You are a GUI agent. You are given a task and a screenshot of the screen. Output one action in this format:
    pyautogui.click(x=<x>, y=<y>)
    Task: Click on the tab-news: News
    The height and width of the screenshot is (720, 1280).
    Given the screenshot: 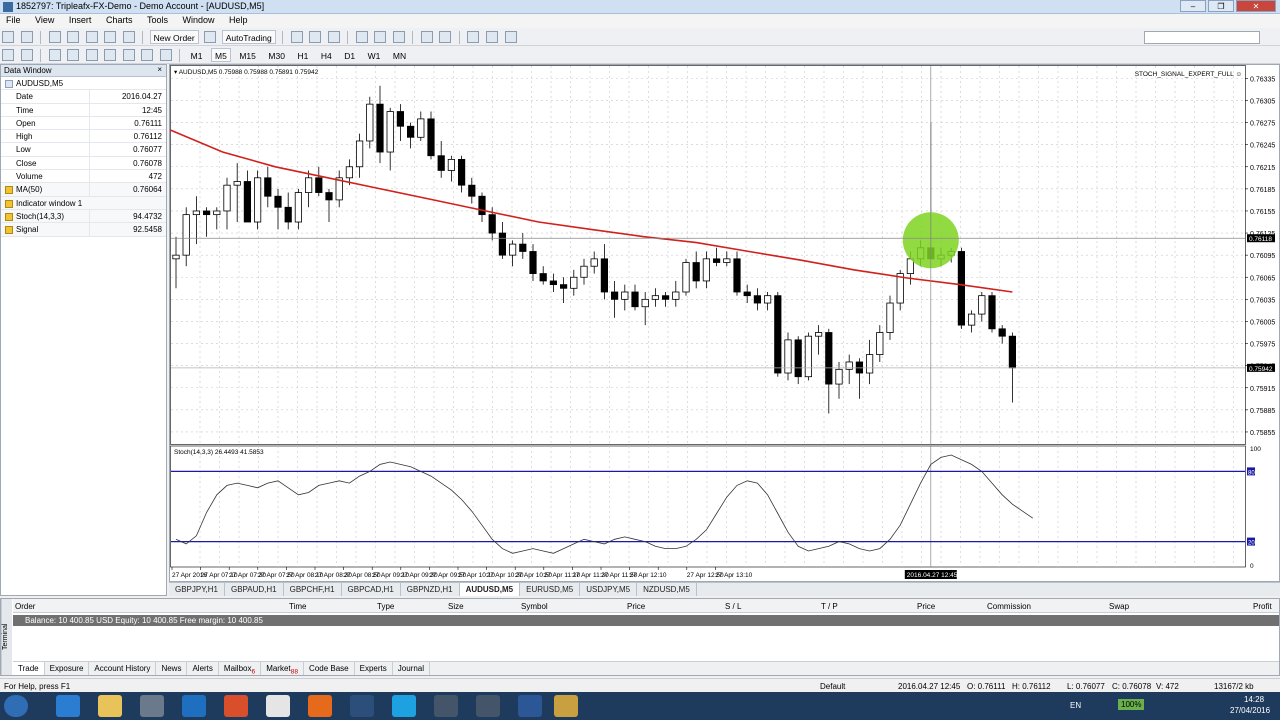 What is the action you would take?
    pyautogui.click(x=172, y=668)
    